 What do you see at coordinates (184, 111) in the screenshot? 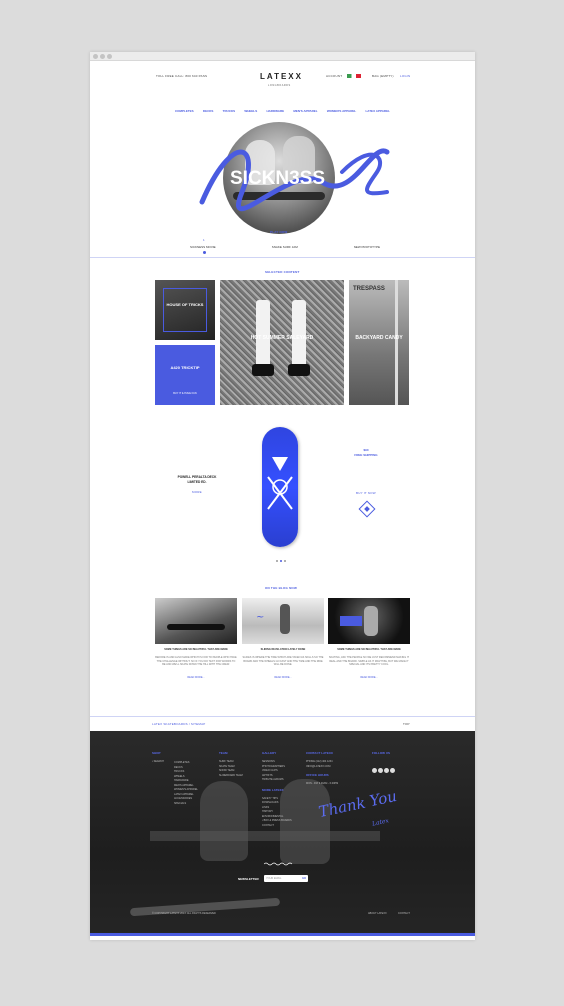
I see `nav-item-completes: COMPLETES` at bounding box center [184, 111].